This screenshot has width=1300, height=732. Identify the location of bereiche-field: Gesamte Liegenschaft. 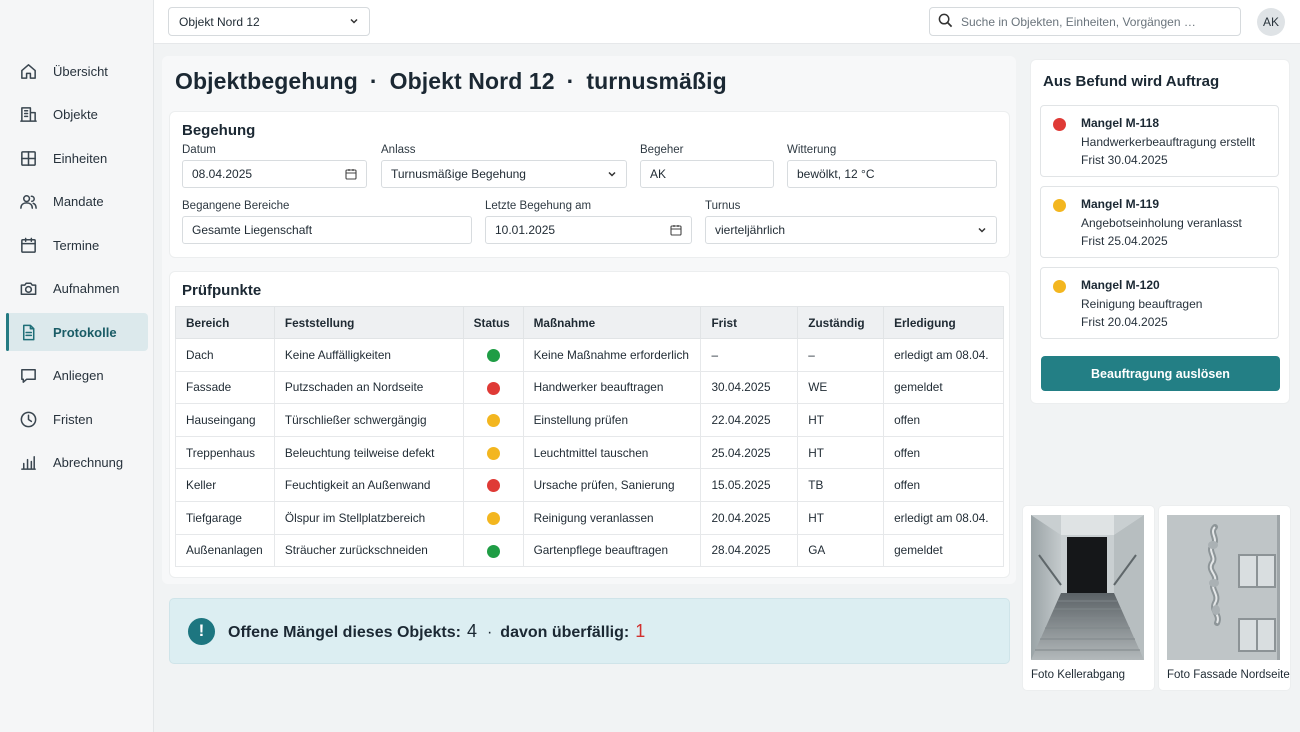
(327, 230).